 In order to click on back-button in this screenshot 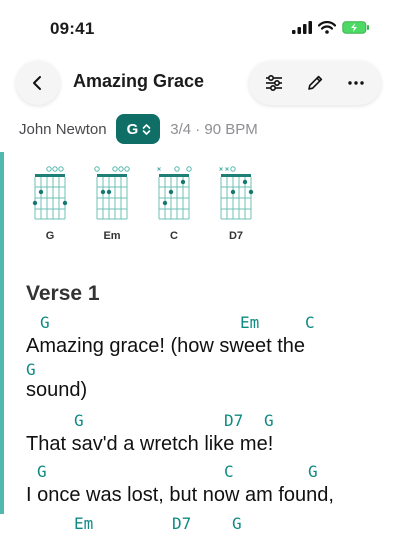, I will do `click(38, 83)`.